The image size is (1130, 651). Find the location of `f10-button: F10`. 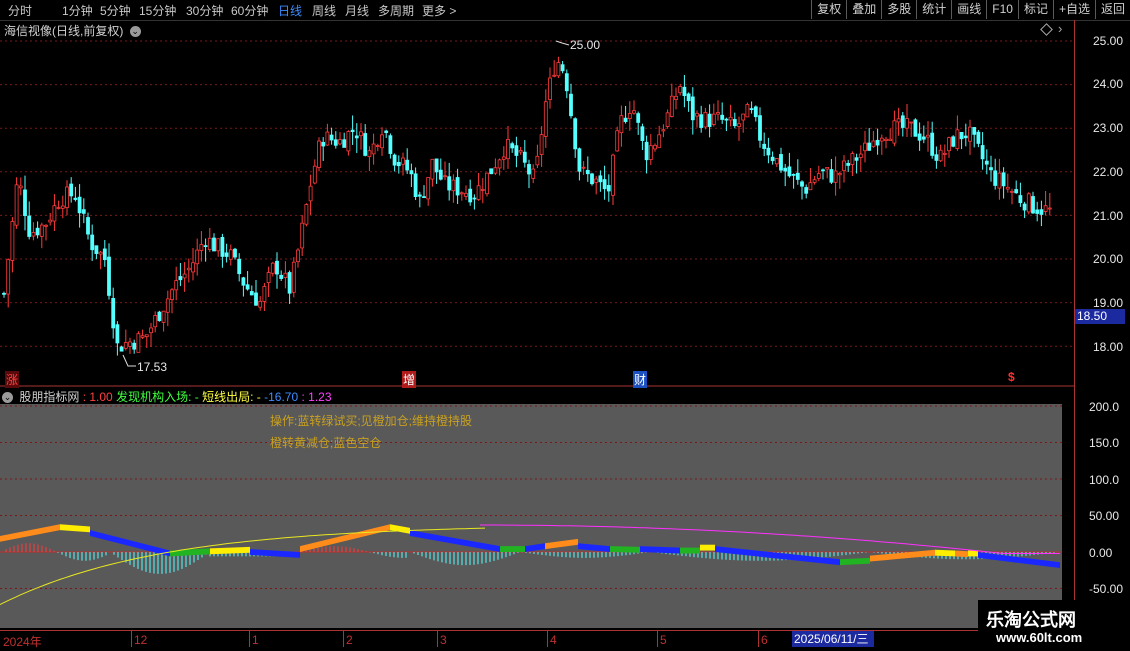

f10-button: F10 is located at coordinates (1002, 9).